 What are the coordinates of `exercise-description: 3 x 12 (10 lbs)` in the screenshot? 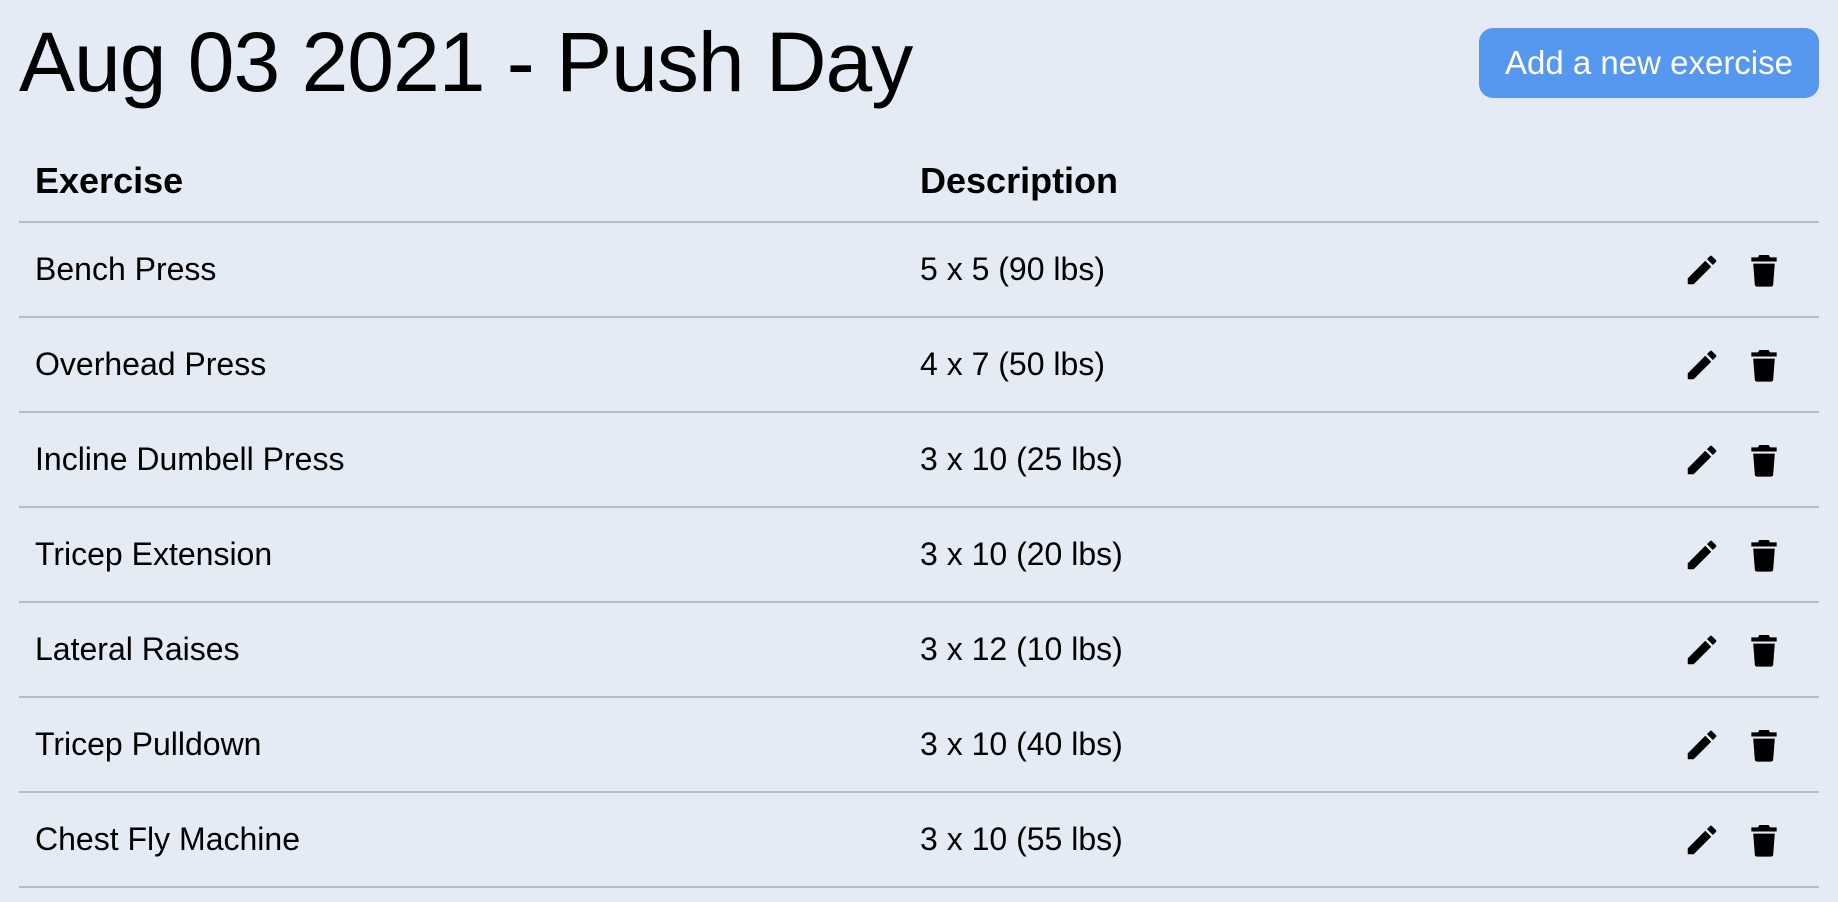 It's located at (1021, 649).